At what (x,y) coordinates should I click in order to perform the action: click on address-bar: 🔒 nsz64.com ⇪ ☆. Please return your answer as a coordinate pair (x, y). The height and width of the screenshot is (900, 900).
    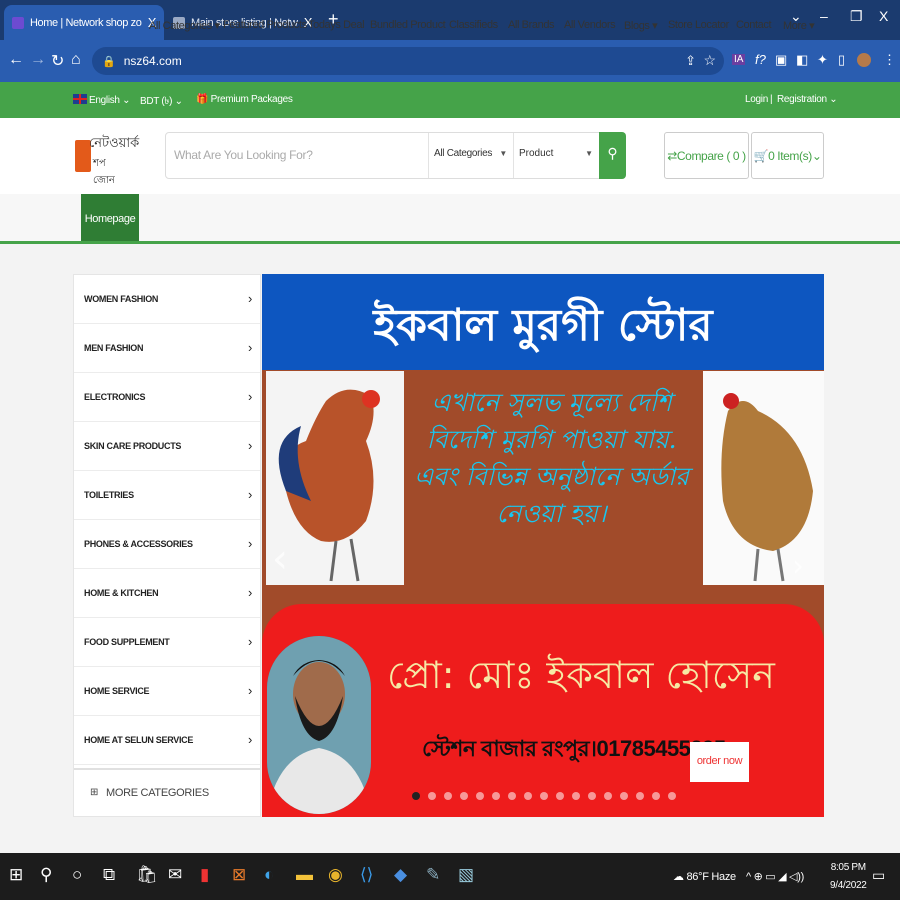
    Looking at the image, I should click on (408, 61).